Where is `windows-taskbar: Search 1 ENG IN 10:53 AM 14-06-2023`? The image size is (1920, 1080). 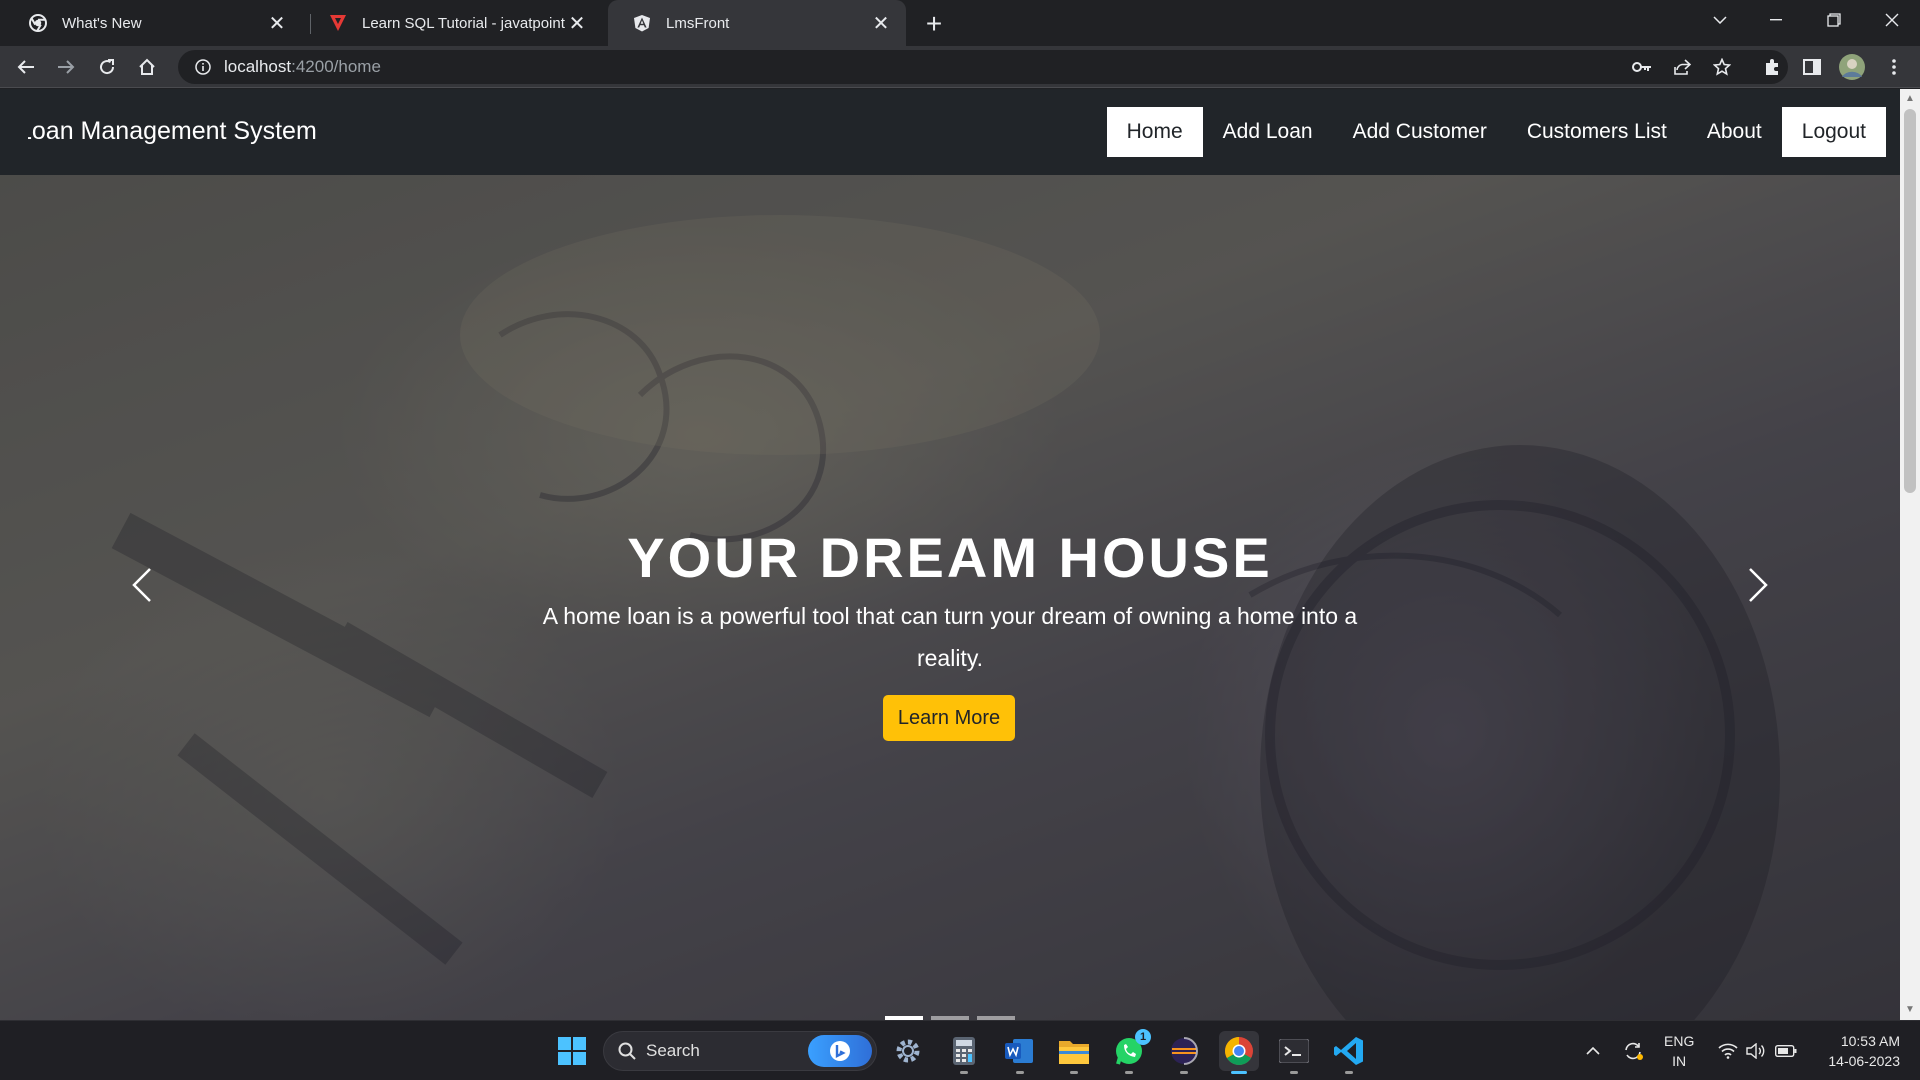 windows-taskbar: Search 1 ENG IN 10:53 AM 14-06-2023 is located at coordinates (960, 1050).